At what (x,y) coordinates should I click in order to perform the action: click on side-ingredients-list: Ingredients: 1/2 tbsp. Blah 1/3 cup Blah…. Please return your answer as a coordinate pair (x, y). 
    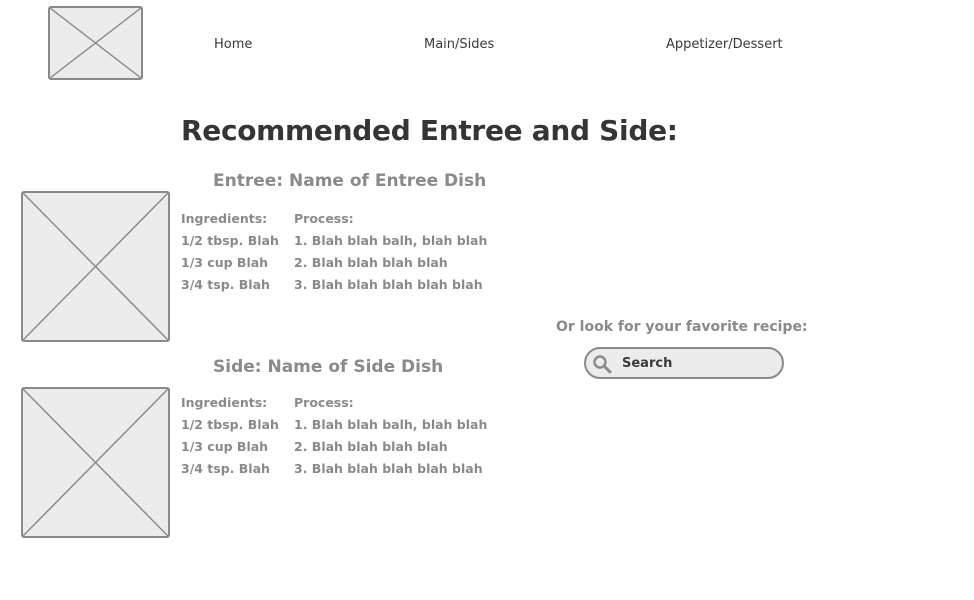
    Looking at the image, I should click on (230, 436).